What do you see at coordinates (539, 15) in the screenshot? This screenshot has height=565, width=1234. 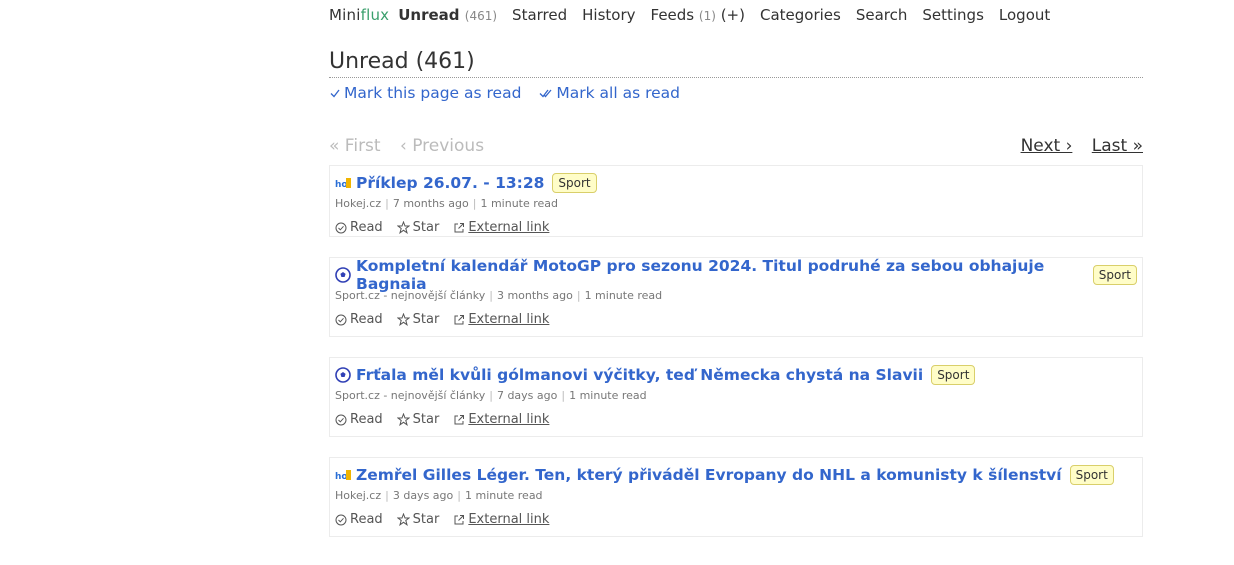 I see `nav-starred: Starred` at bounding box center [539, 15].